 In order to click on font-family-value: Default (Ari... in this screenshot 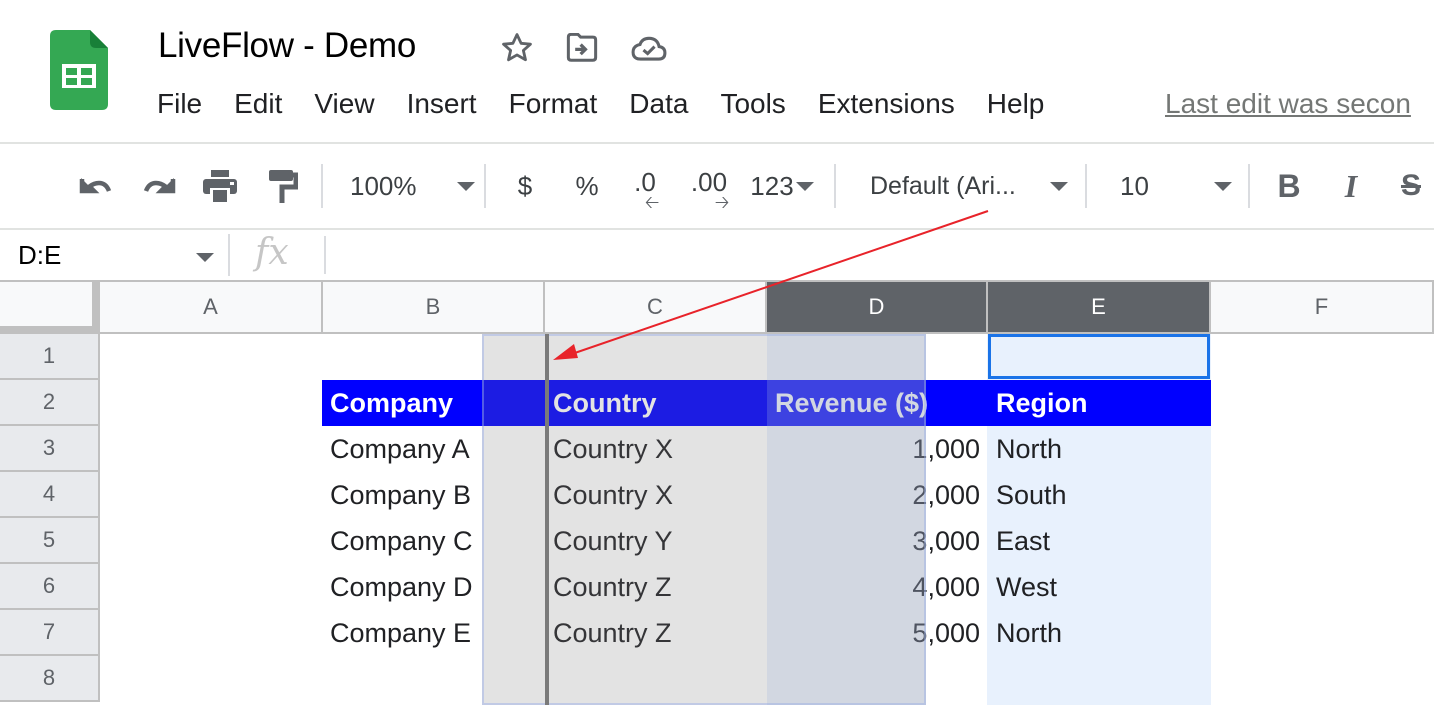, I will do `click(943, 185)`.